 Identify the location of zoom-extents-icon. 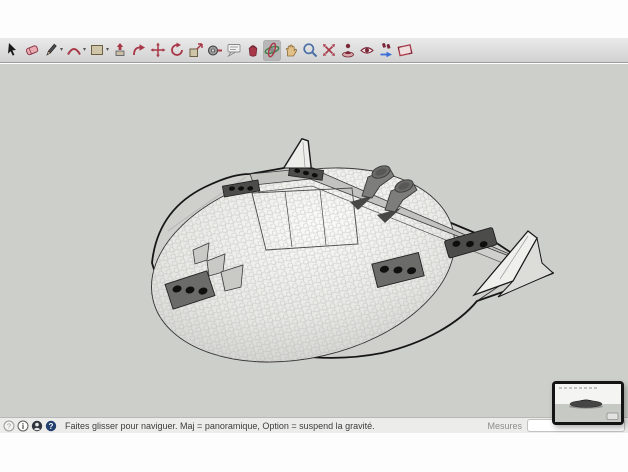
(329, 50).